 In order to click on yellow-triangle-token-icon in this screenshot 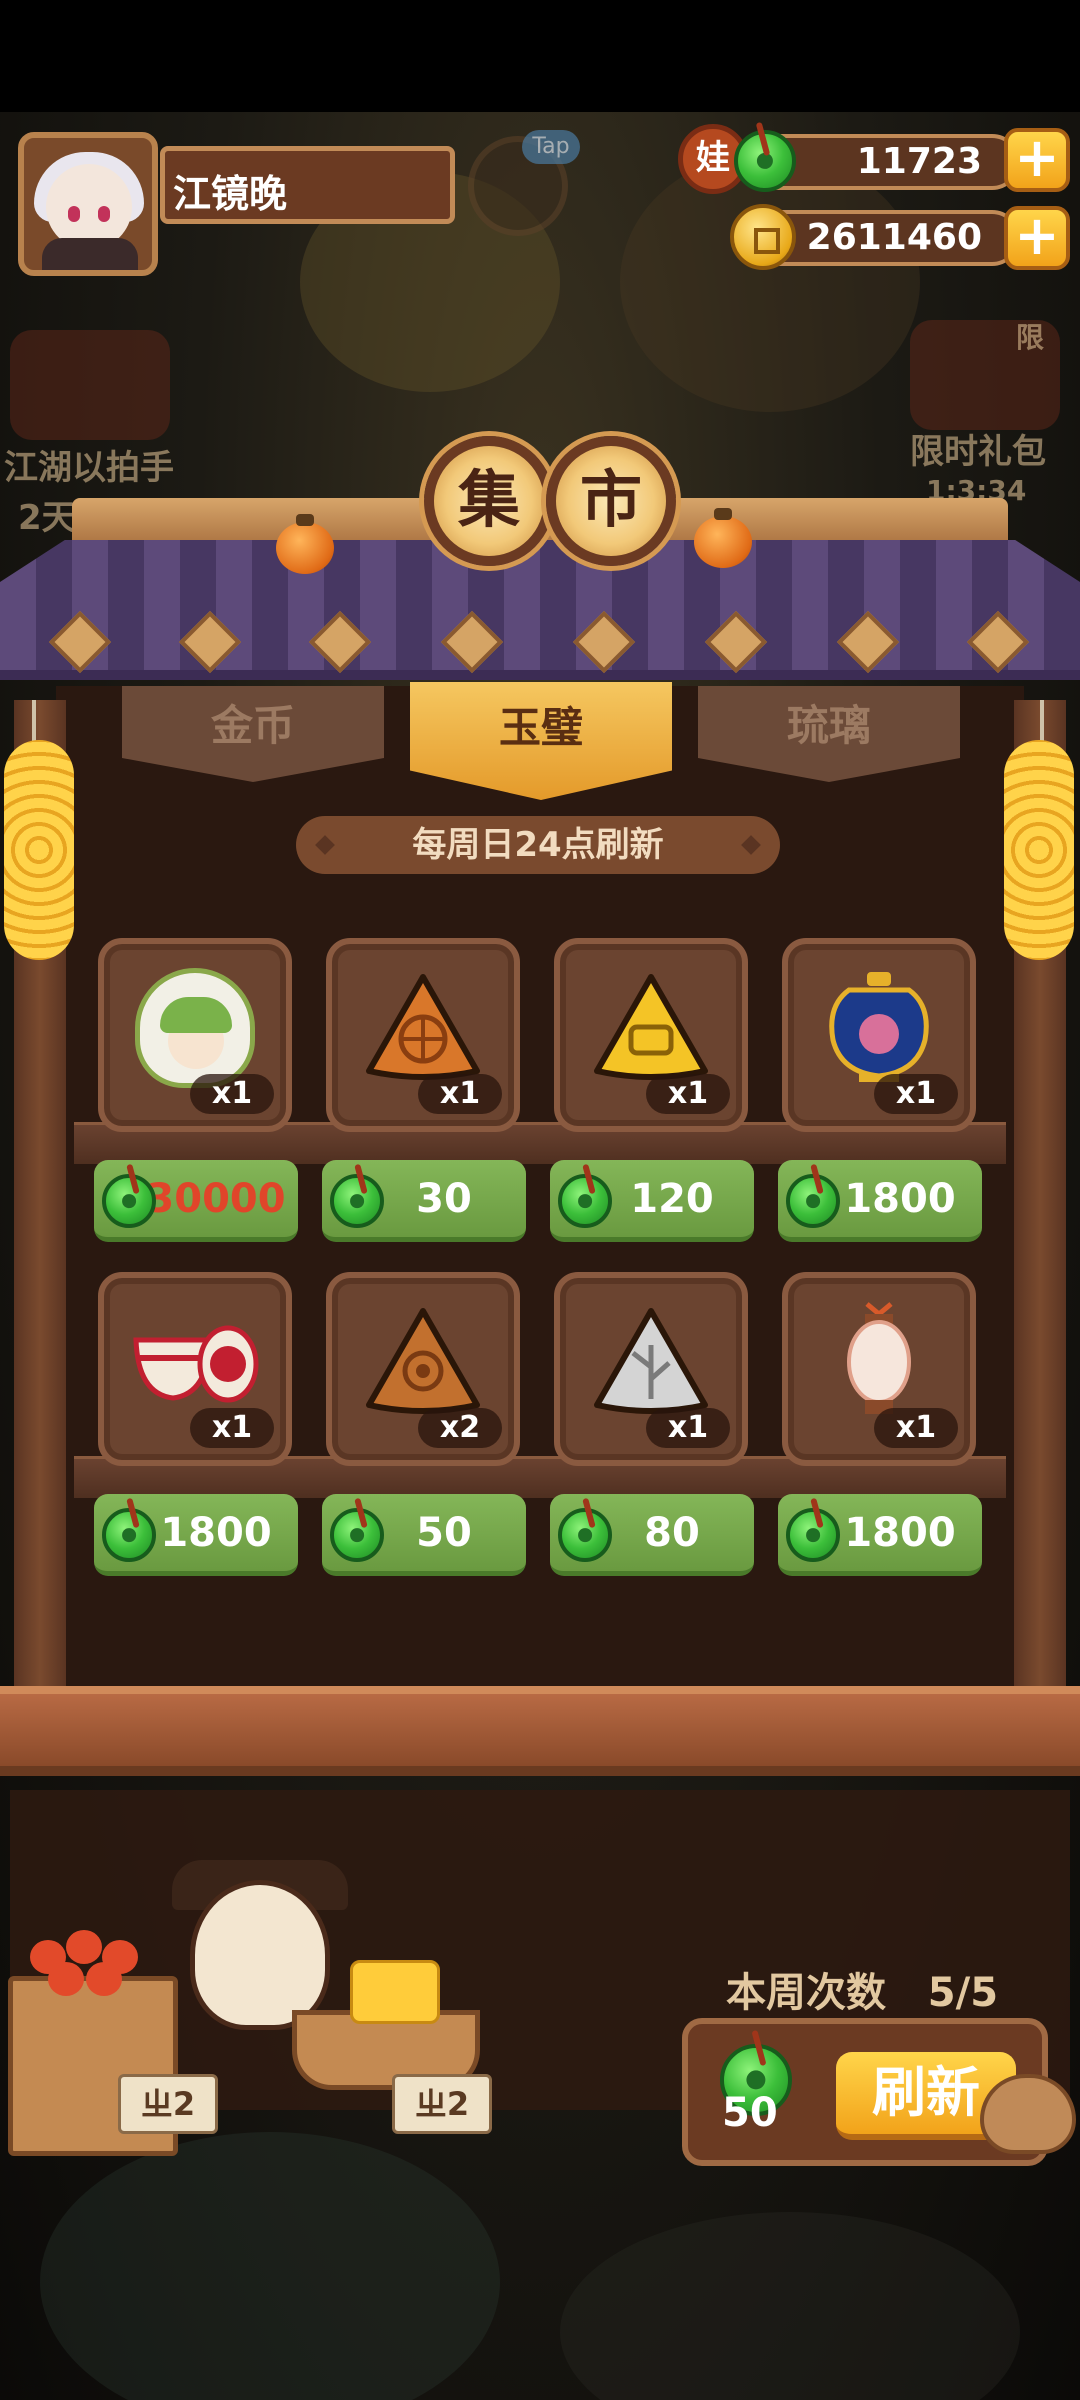, I will do `click(651, 1028)`.